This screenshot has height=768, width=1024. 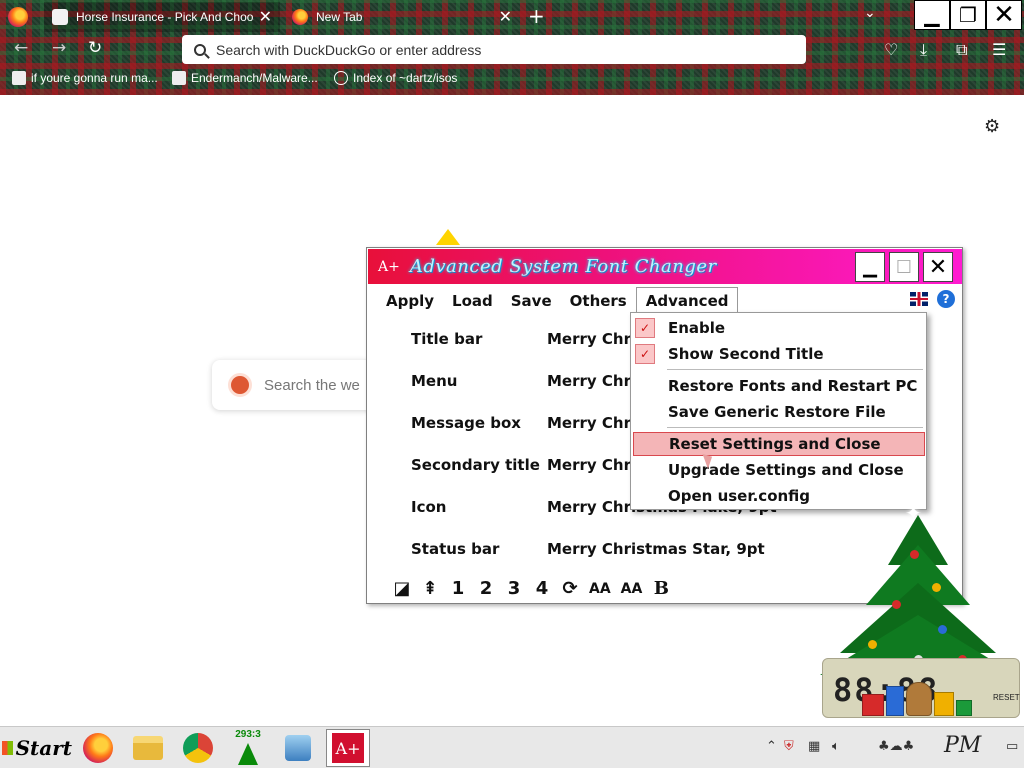 I want to click on teddy-bear-icon, so click(x=919, y=699).